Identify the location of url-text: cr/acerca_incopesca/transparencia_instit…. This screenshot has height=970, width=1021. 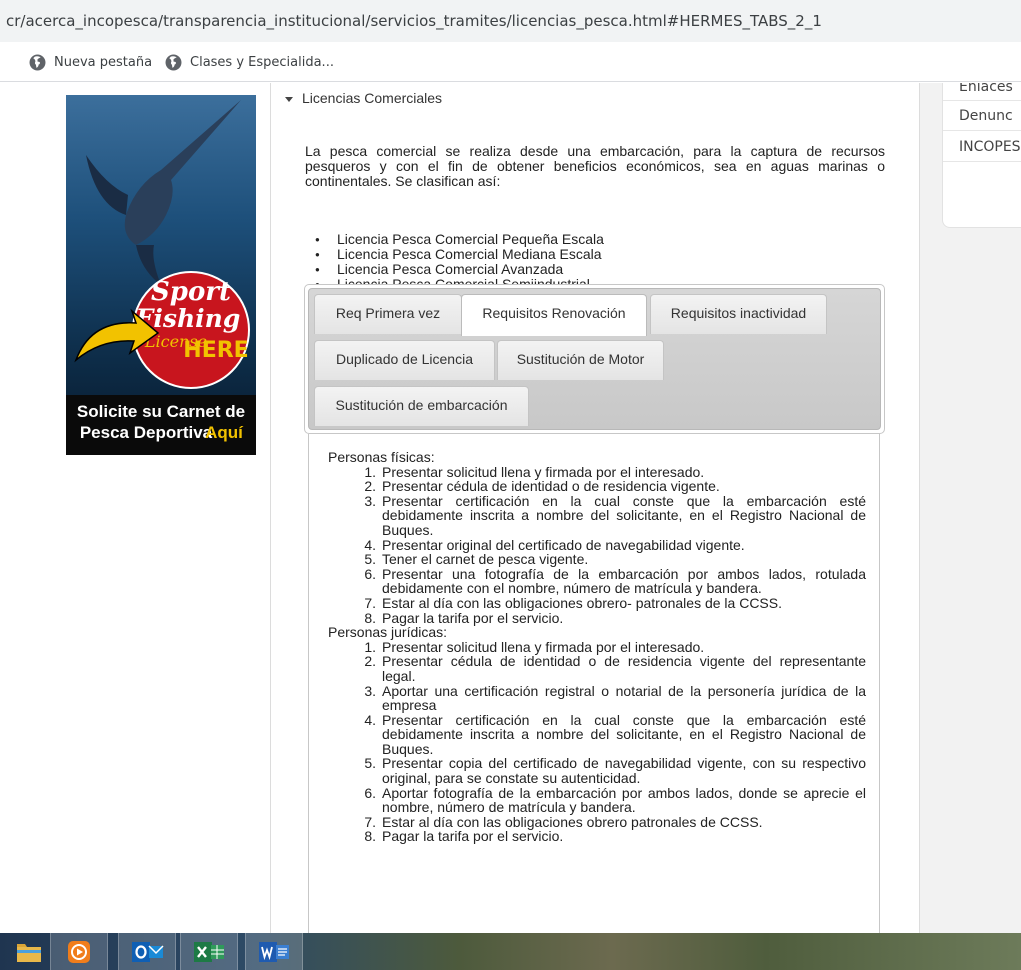
(414, 21).